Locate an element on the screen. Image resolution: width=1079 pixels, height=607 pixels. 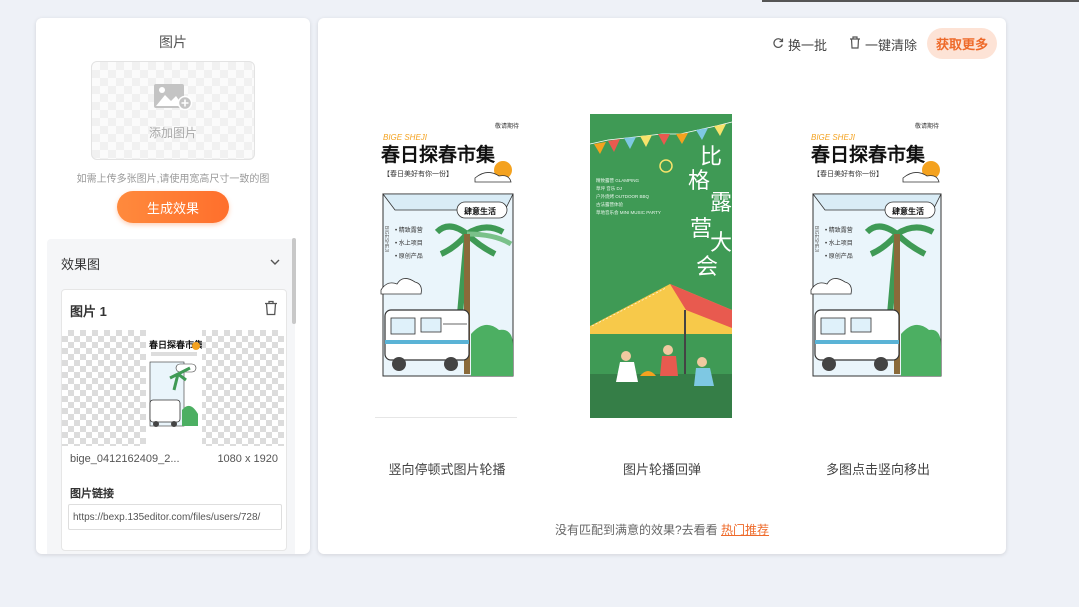
get-more-button: 获取更多 is located at coordinates (962, 43).